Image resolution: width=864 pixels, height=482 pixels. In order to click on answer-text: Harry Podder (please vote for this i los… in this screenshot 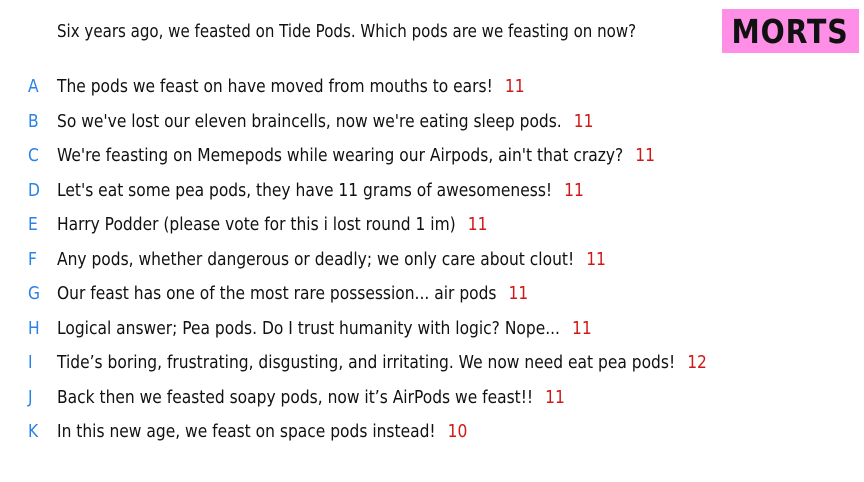, I will do `click(256, 224)`.